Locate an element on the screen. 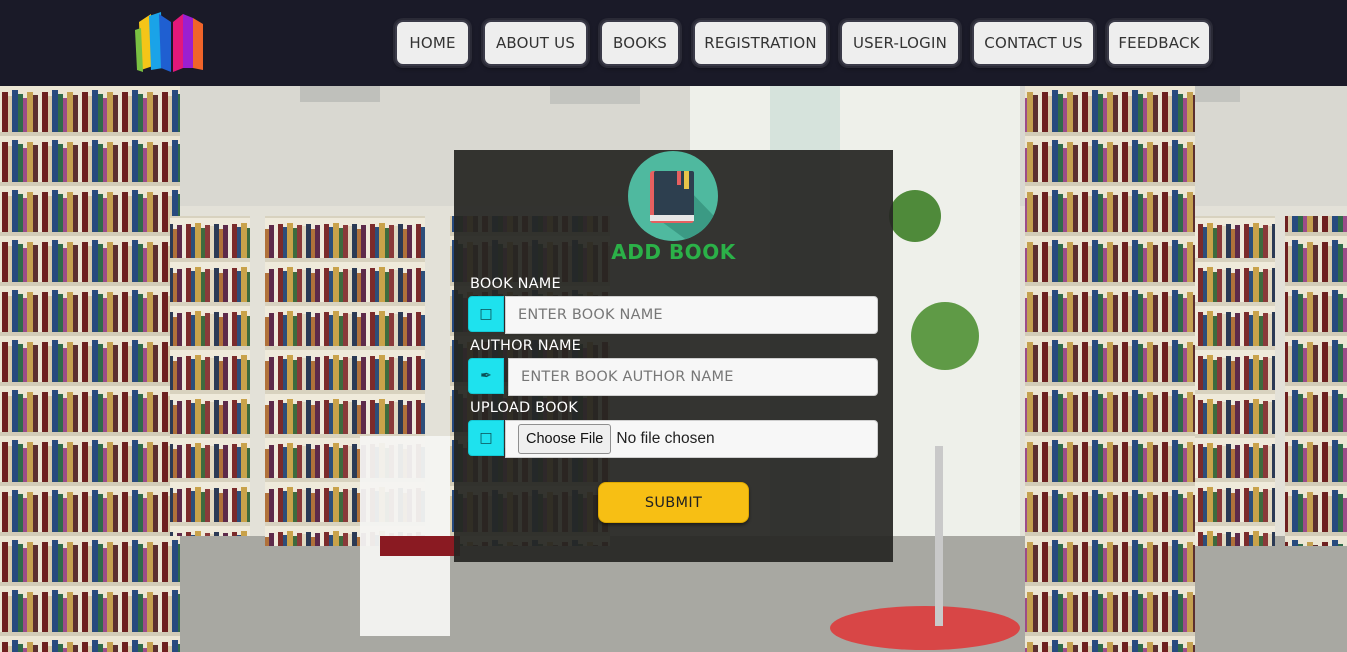  author-name-input is located at coordinates (693, 377).